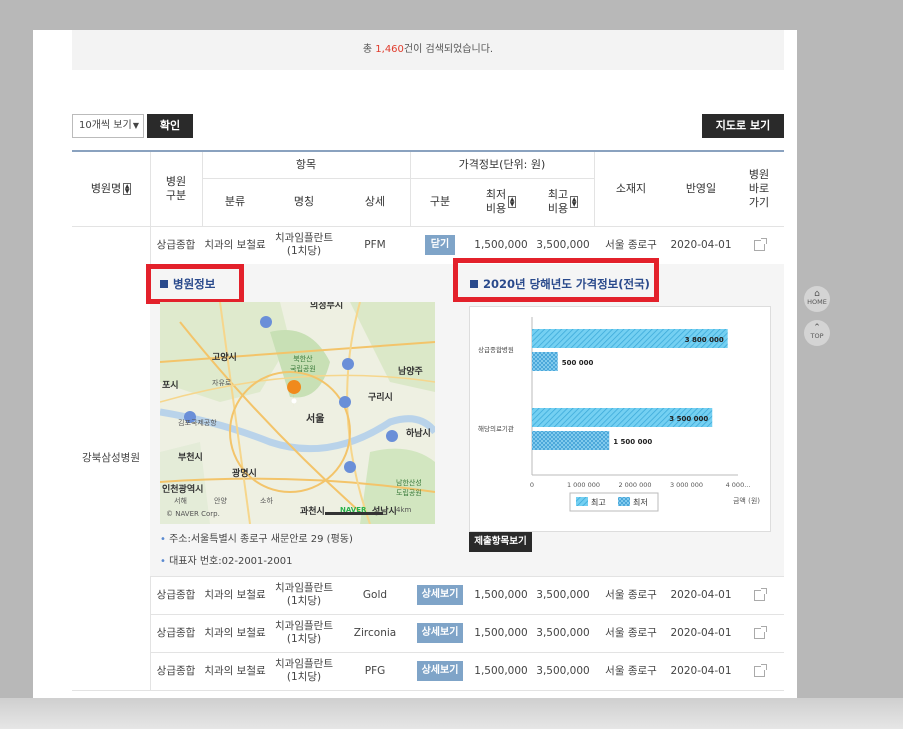 Image resolution: width=903 pixels, height=729 pixels. What do you see at coordinates (135, 125) in the screenshot?
I see `chevron-down-icon: ▼` at bounding box center [135, 125].